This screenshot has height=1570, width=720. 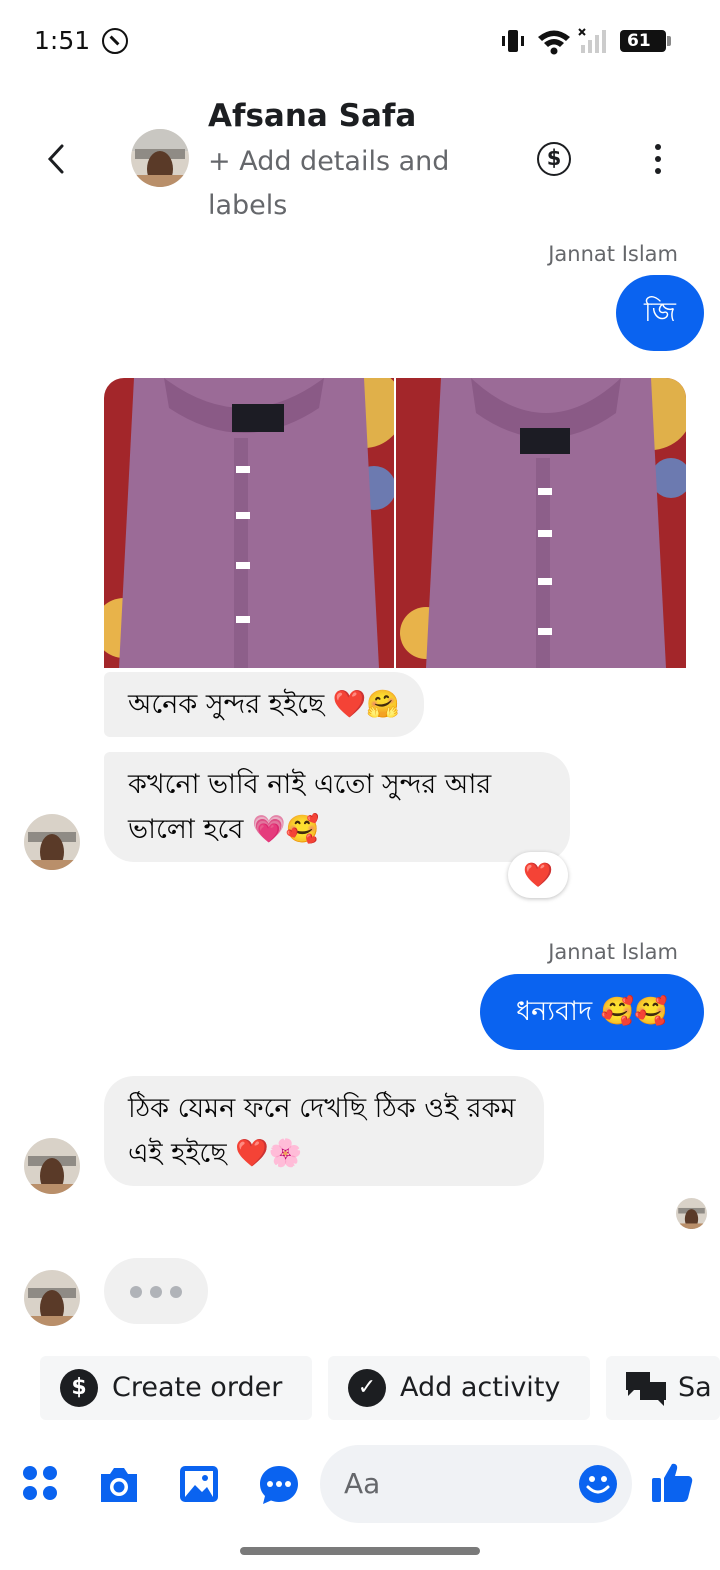 What do you see at coordinates (156, 1291) in the screenshot?
I see `typing-indicator` at bounding box center [156, 1291].